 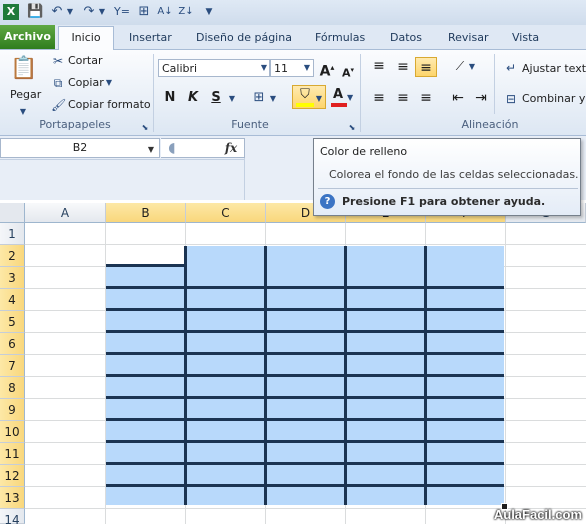 What do you see at coordinates (12, 300) in the screenshot?
I see `row-header-4: 4` at bounding box center [12, 300].